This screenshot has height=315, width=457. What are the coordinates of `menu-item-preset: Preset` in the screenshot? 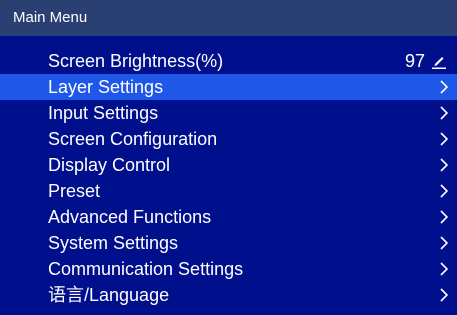 It's located at (228, 191).